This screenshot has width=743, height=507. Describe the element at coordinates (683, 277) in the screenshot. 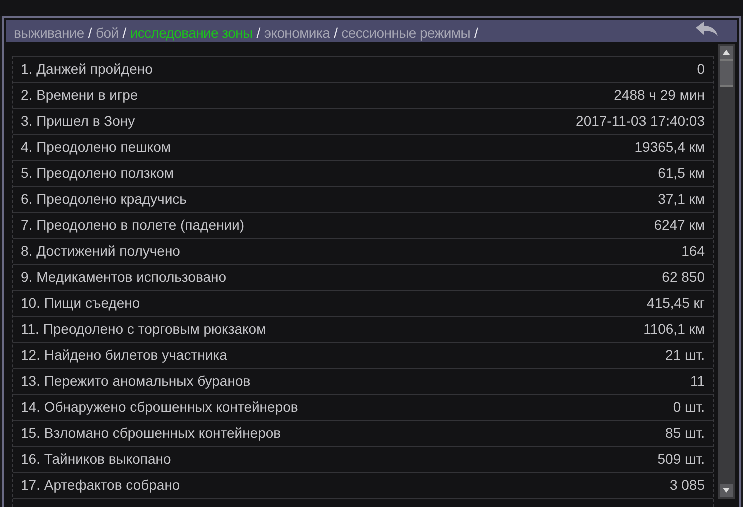

I see `stat-value: 62 850` at that location.